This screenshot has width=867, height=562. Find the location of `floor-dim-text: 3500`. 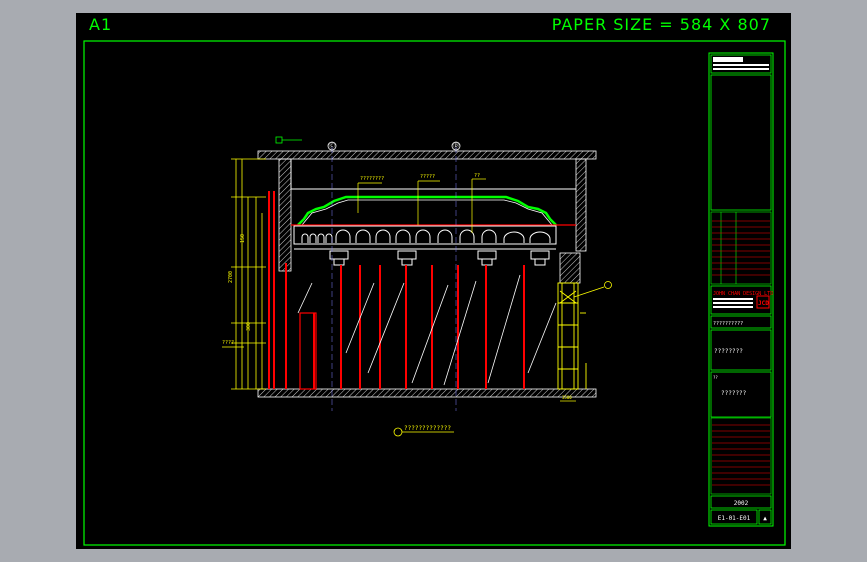

floor-dim-text: 3500 is located at coordinates (567, 397).